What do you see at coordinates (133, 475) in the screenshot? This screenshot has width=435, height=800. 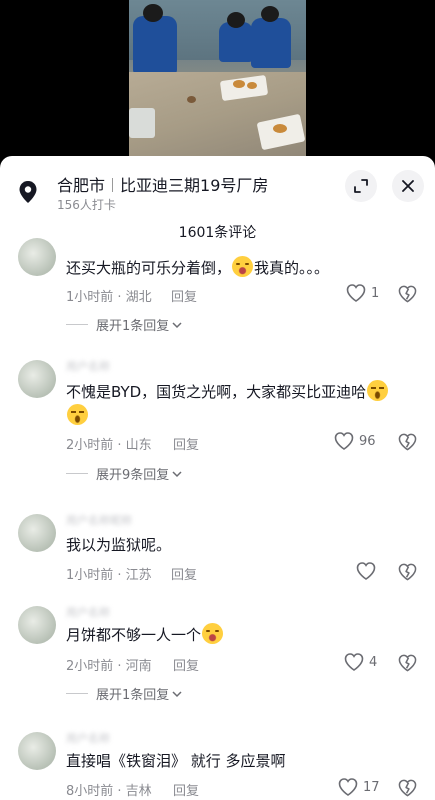 I see `expand-replies-label: 展开9条回复` at bounding box center [133, 475].